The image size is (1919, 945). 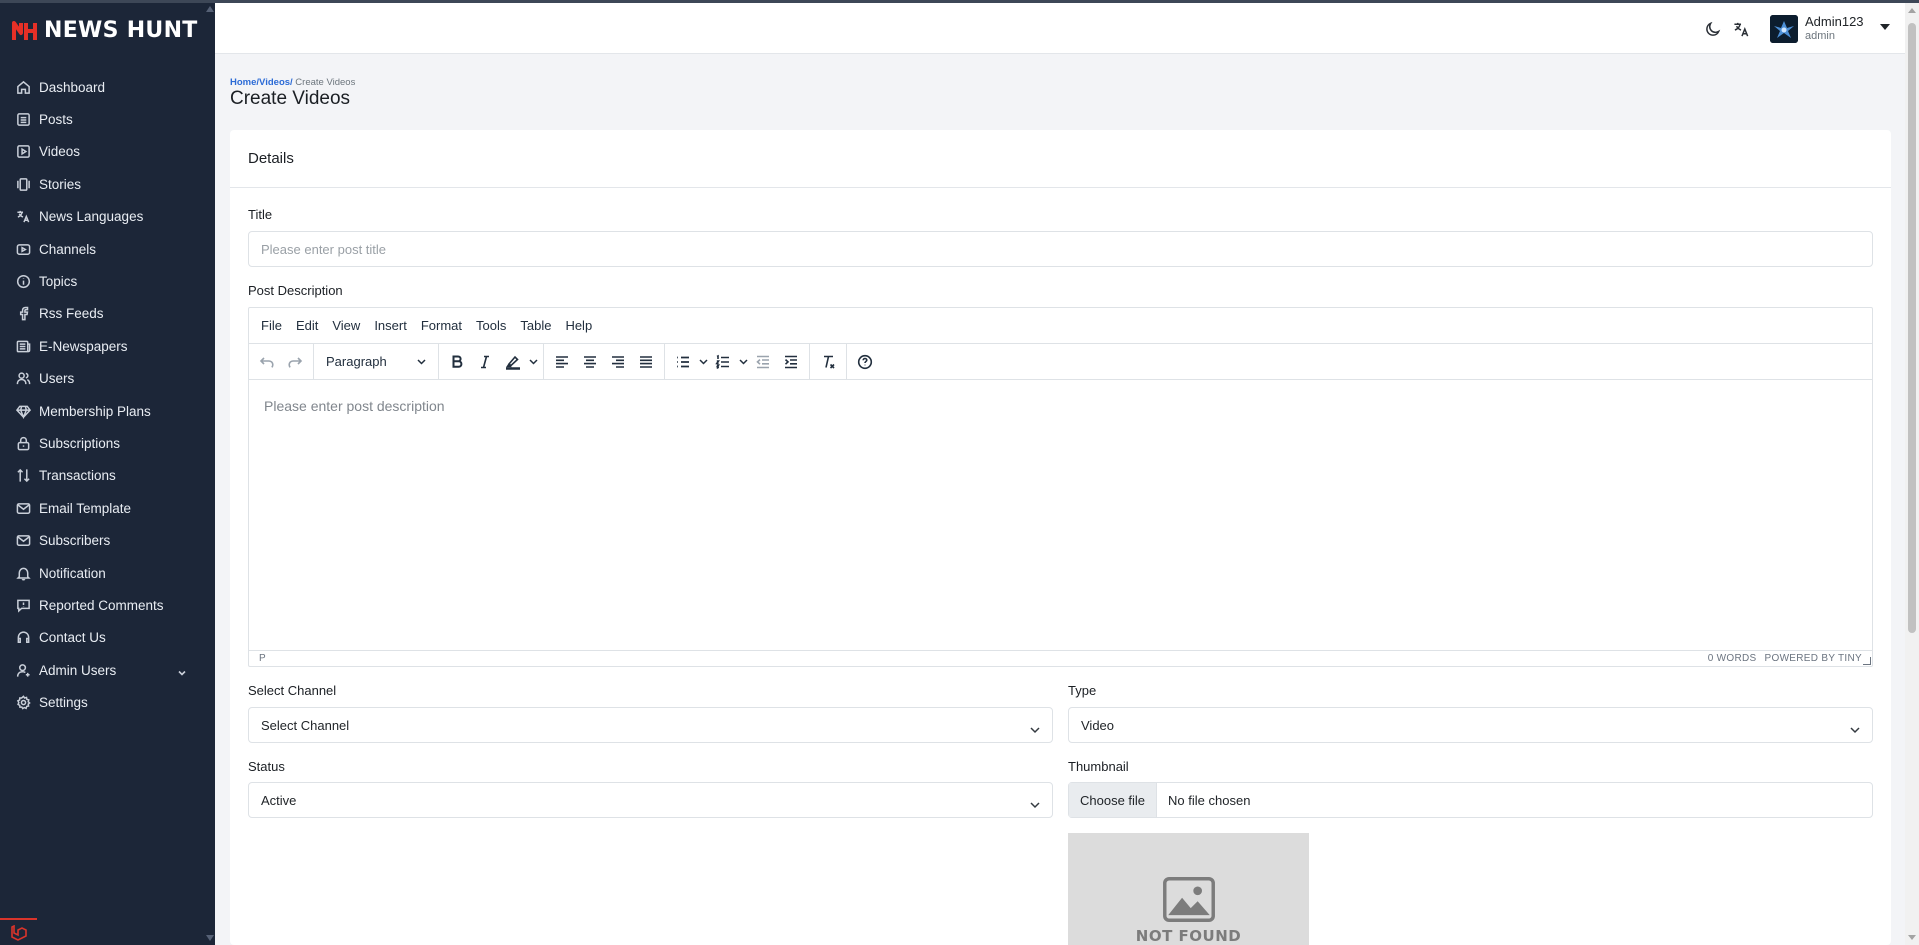 What do you see at coordinates (23, 702) in the screenshot?
I see `gear-icon` at bounding box center [23, 702].